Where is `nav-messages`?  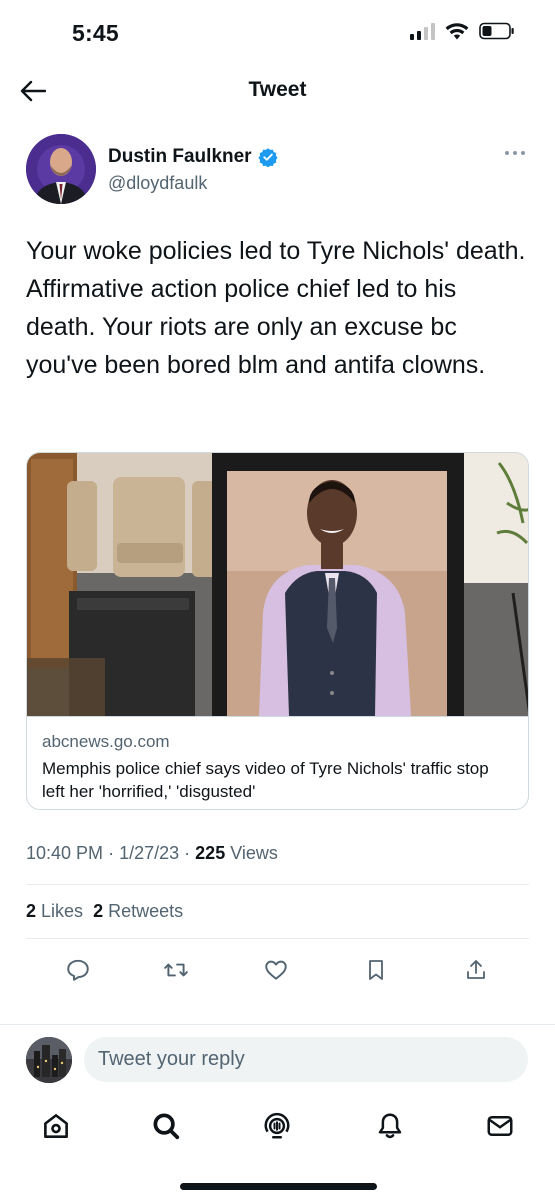 nav-messages is located at coordinates (500, 1126).